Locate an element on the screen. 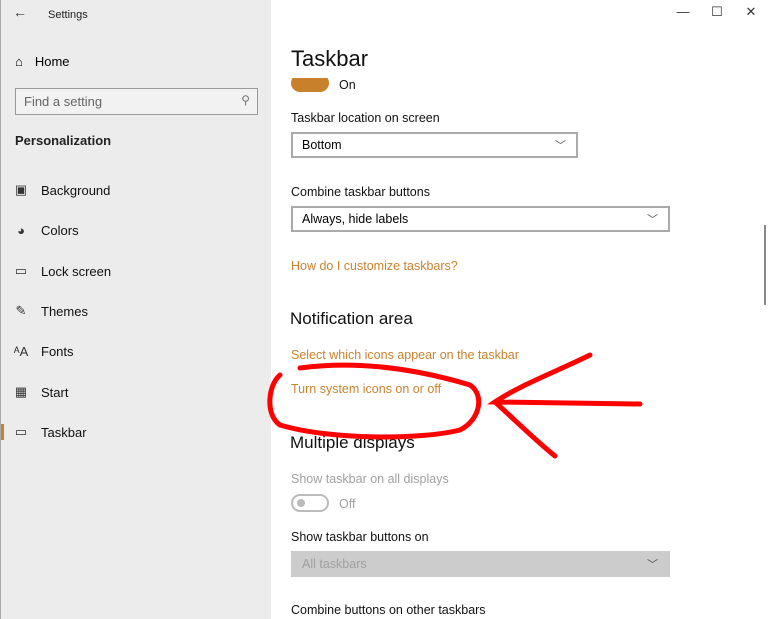 The image size is (768, 619). search-input: Find a setting ⚲ is located at coordinates (136, 101).